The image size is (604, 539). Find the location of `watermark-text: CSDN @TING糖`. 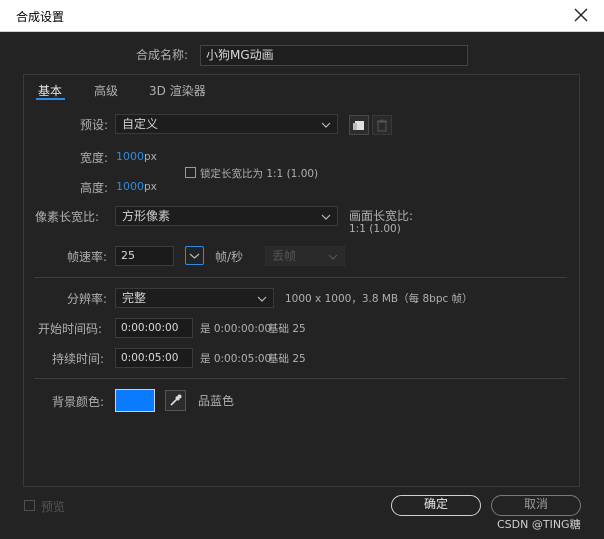

watermark-text: CSDN @TING糖 is located at coordinates (539, 524).